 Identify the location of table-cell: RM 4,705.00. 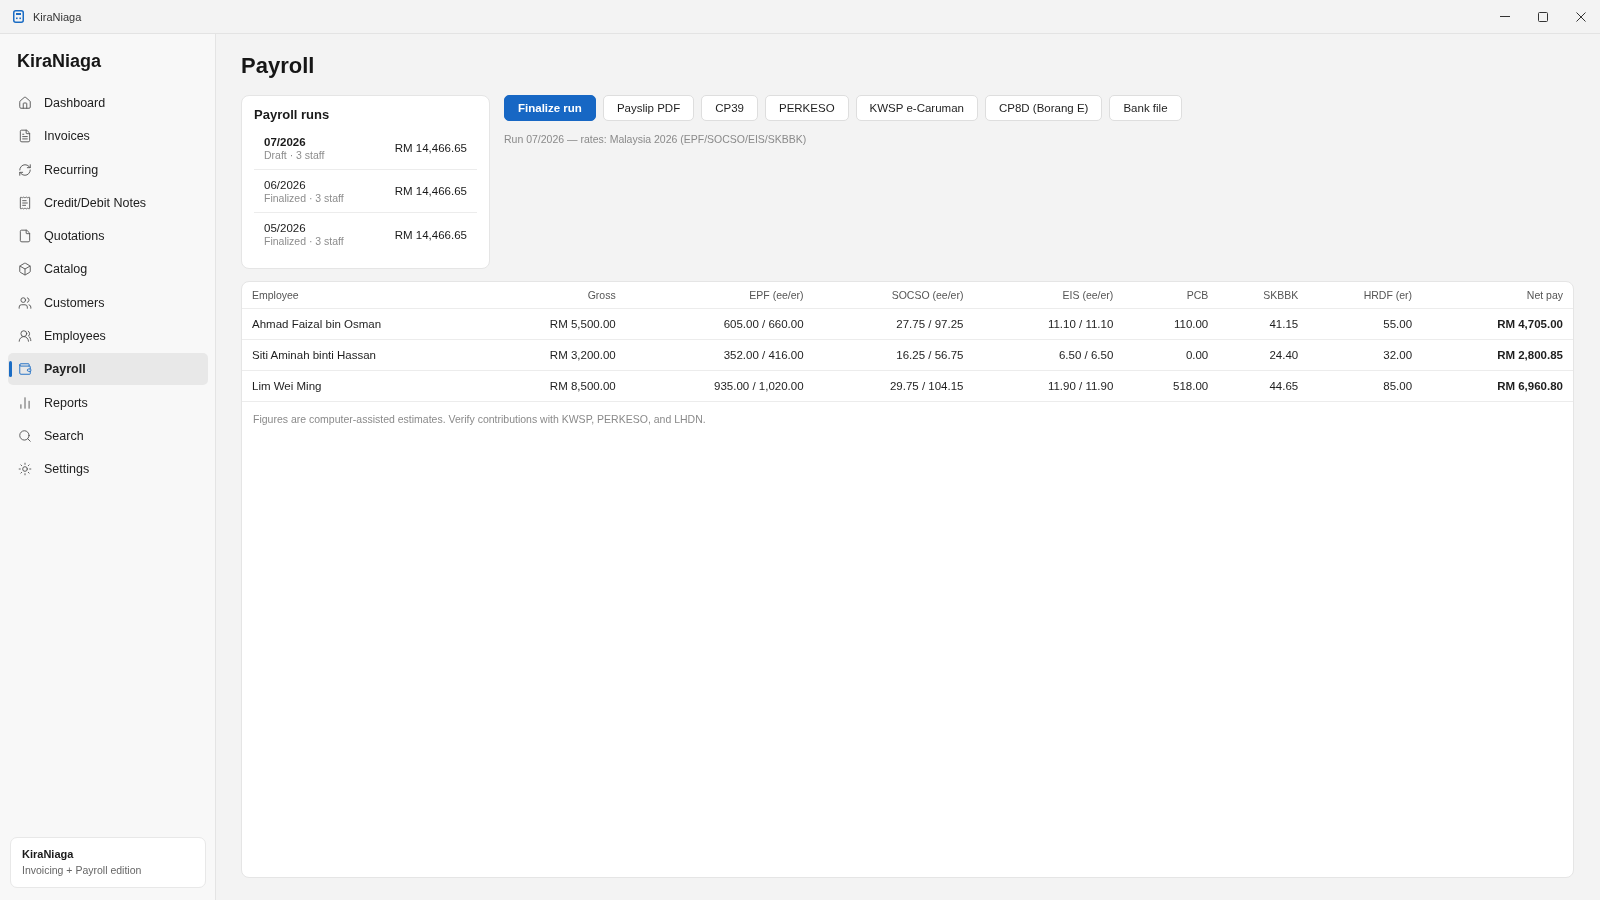
(1530, 324).